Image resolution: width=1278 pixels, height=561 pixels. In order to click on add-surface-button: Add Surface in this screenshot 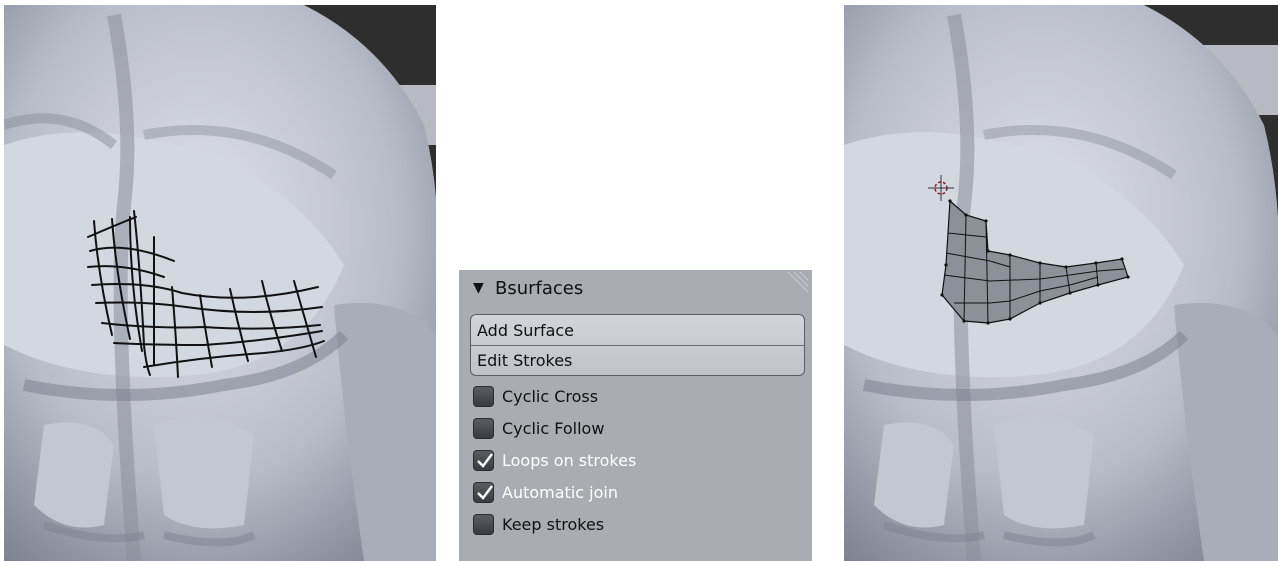, I will do `click(637, 330)`.